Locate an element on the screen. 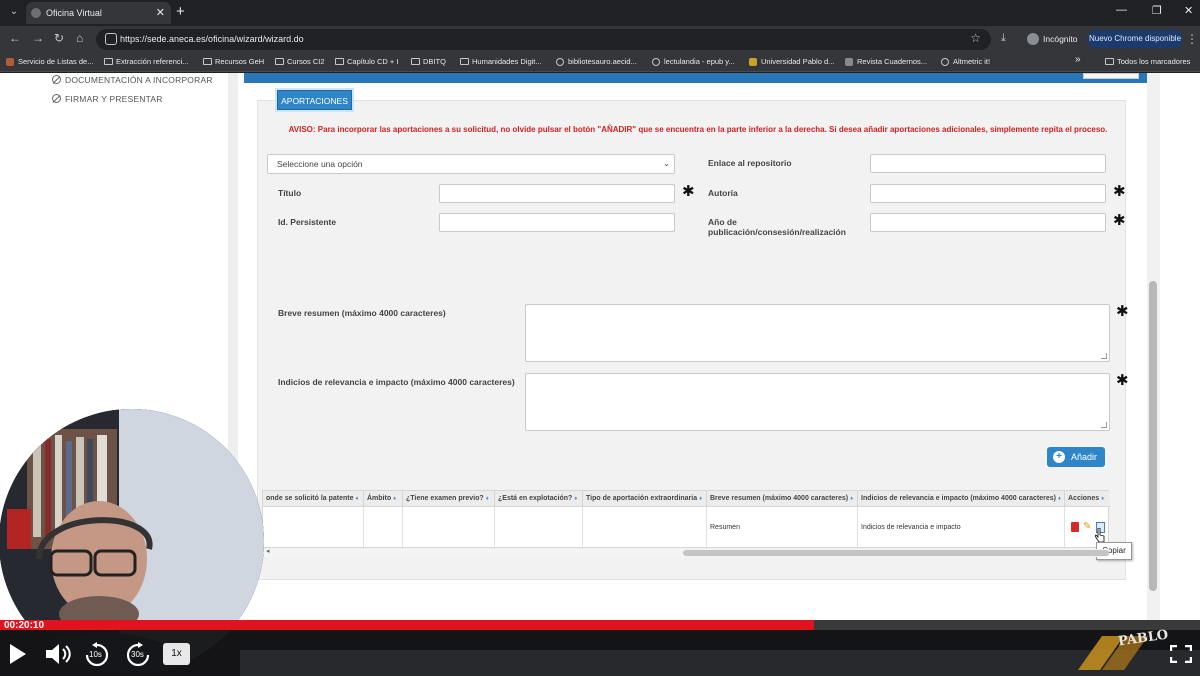  tab-search-chevron-icon: ⌄ is located at coordinates (14, 12).